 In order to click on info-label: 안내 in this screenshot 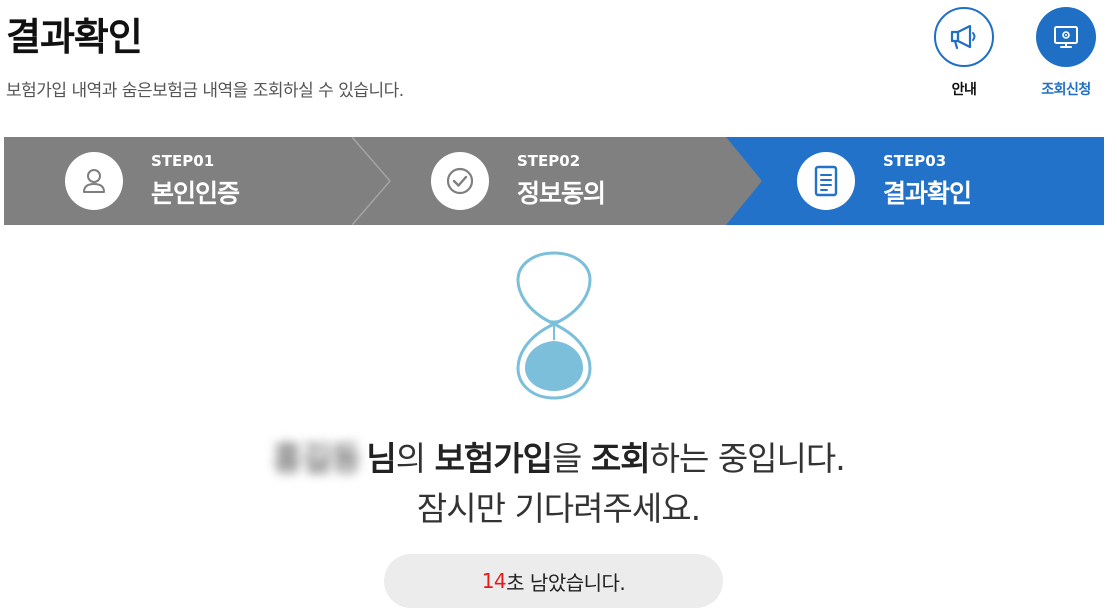, I will do `click(964, 90)`.